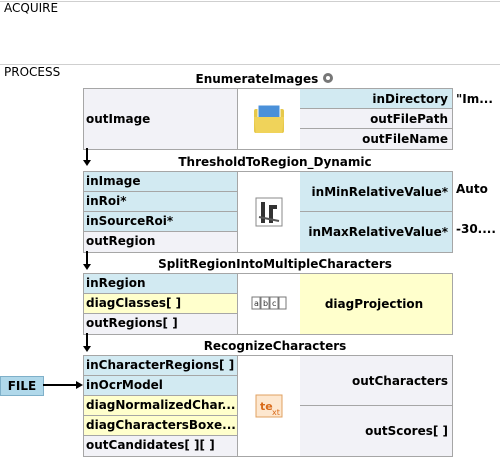 Image resolution: width=500 pixels, height=461 pixels. Describe the element at coordinates (376, 139) in the screenshot. I see `param-out-file-name: outFileName` at that location.